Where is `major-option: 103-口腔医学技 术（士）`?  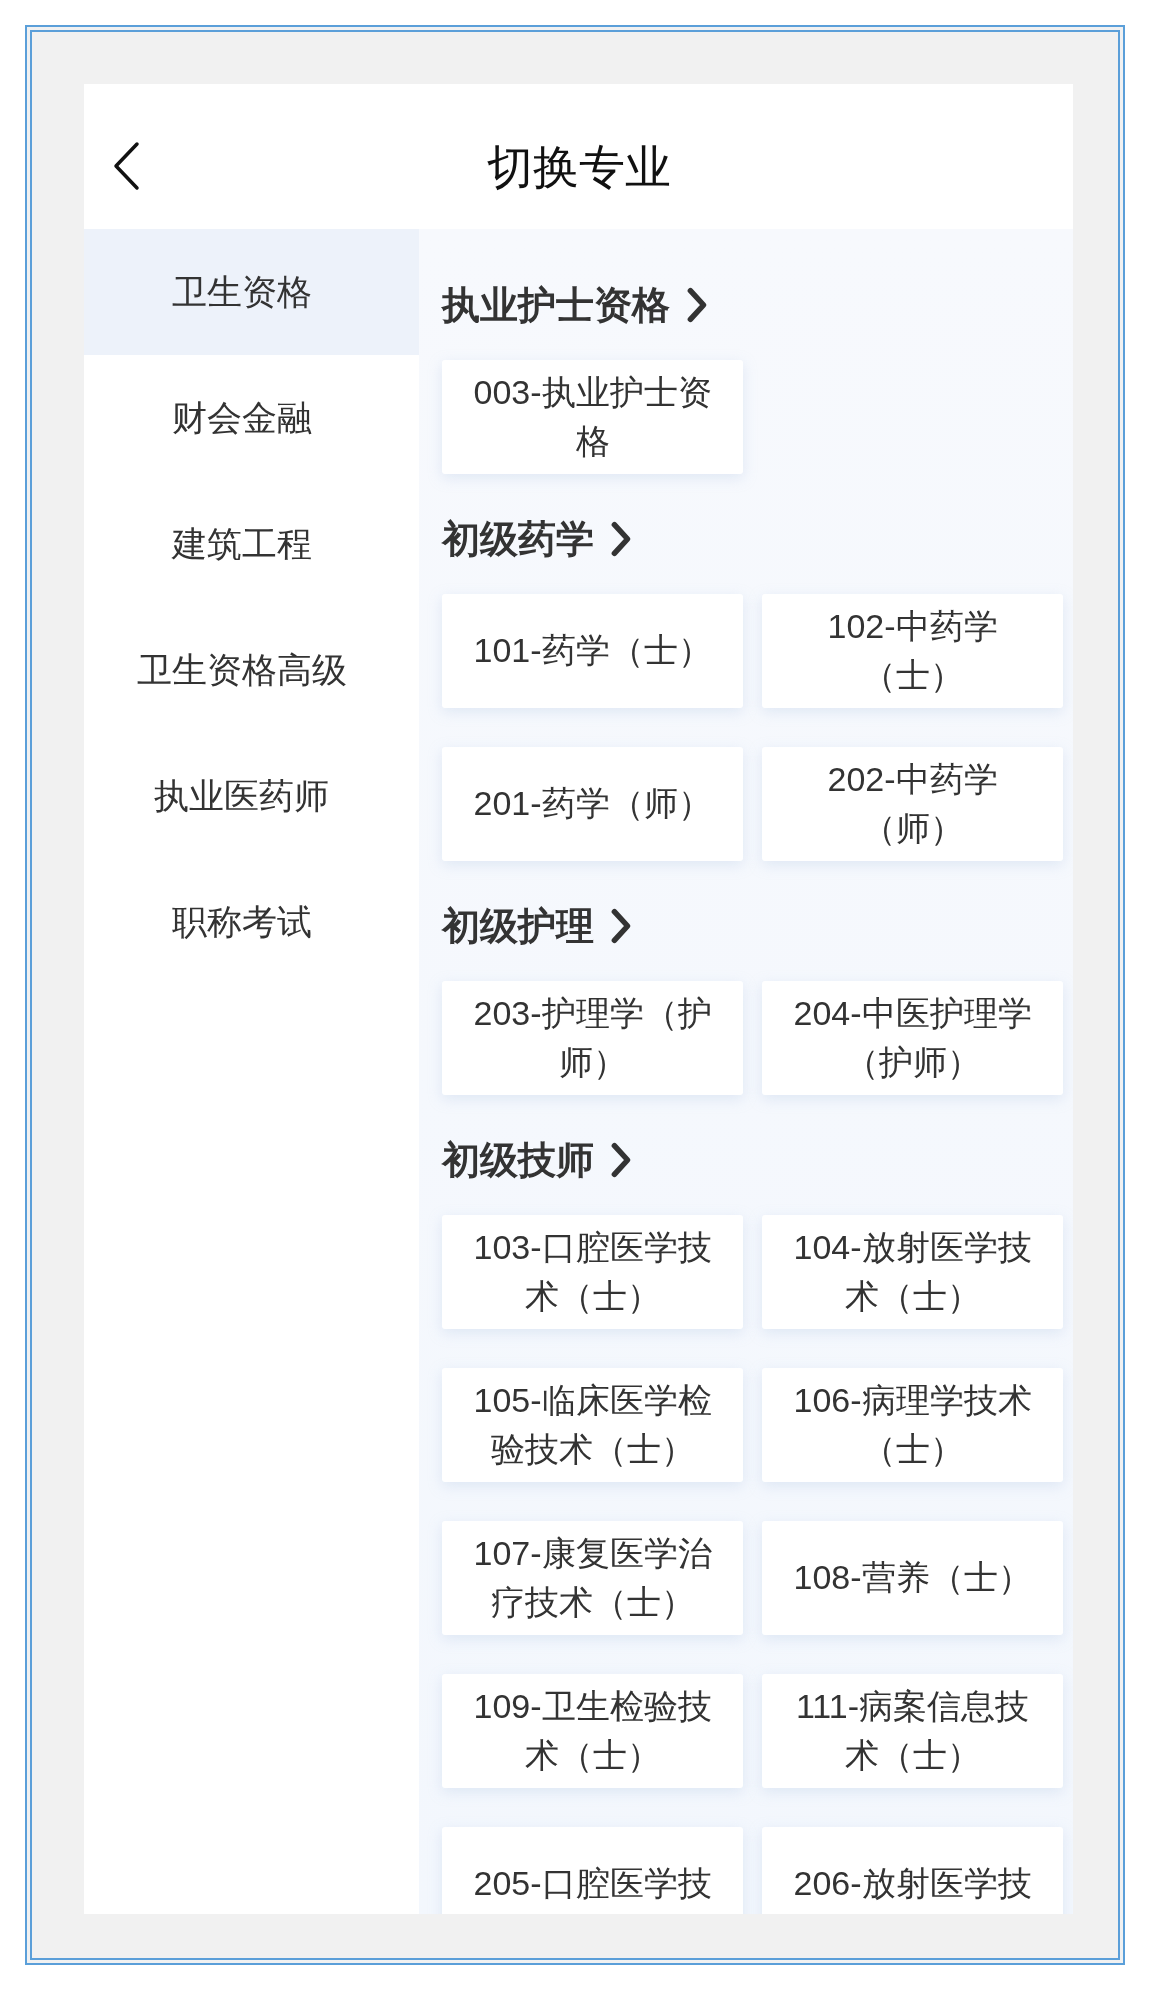 major-option: 103-口腔医学技 术（士） is located at coordinates (592, 1272).